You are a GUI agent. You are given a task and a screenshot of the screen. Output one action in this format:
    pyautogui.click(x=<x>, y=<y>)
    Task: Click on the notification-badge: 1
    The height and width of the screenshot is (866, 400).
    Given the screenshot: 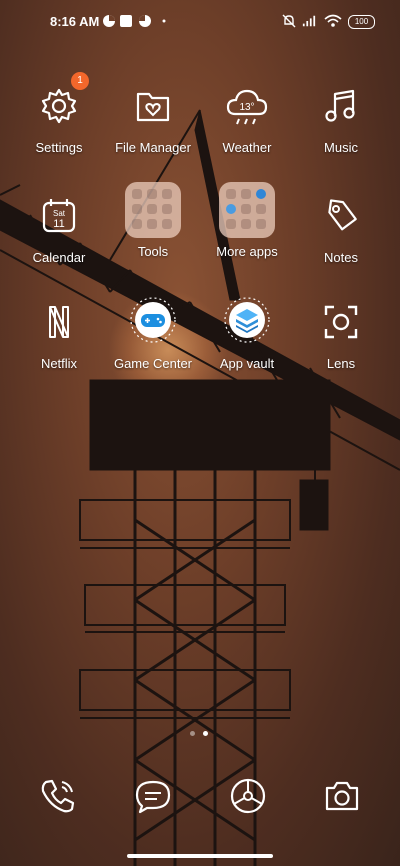 What is the action you would take?
    pyautogui.click(x=80, y=81)
    